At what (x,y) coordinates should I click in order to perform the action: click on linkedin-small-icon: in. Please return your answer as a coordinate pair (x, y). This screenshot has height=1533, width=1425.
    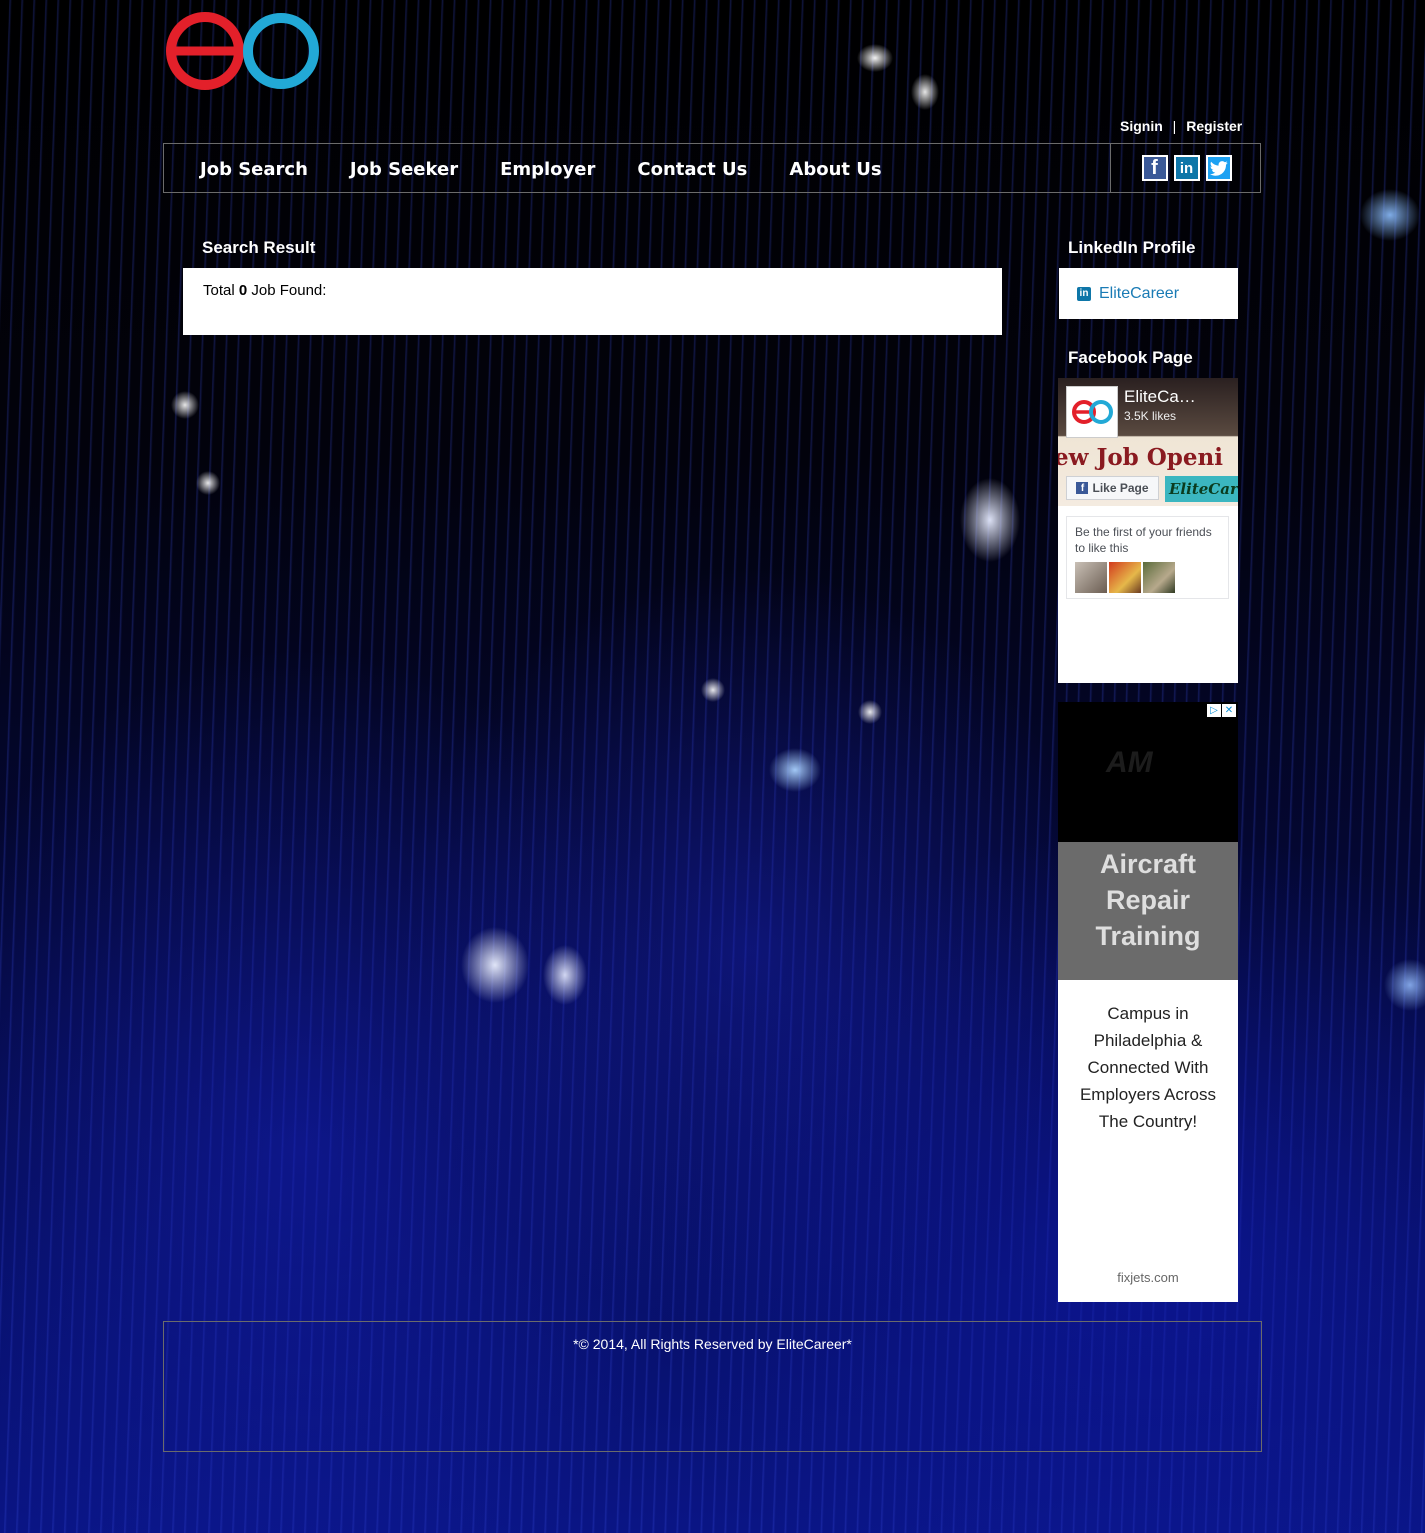
    Looking at the image, I should click on (1084, 293).